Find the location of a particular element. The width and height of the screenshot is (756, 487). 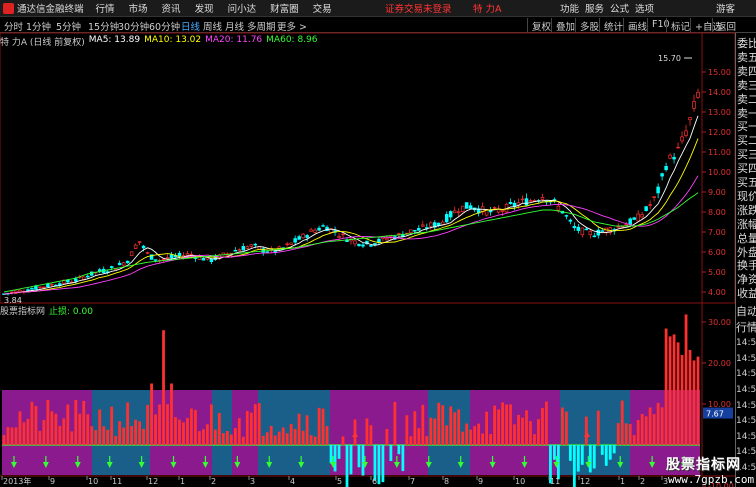

date-axis-label: 3 is located at coordinates (252, 481).